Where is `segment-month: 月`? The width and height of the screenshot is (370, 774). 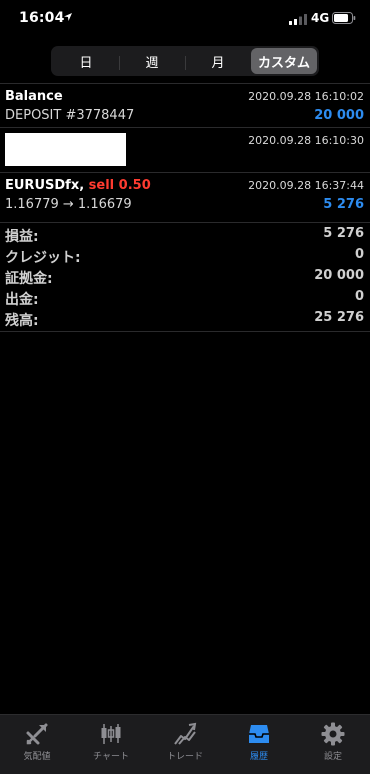 segment-month: 月 is located at coordinates (218, 61).